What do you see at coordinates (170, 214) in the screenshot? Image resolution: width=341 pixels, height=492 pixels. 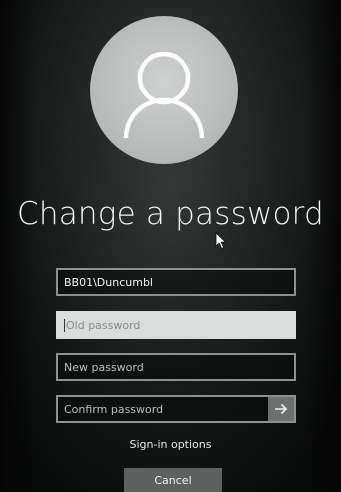 I see `page-title: Change a password` at bounding box center [170, 214].